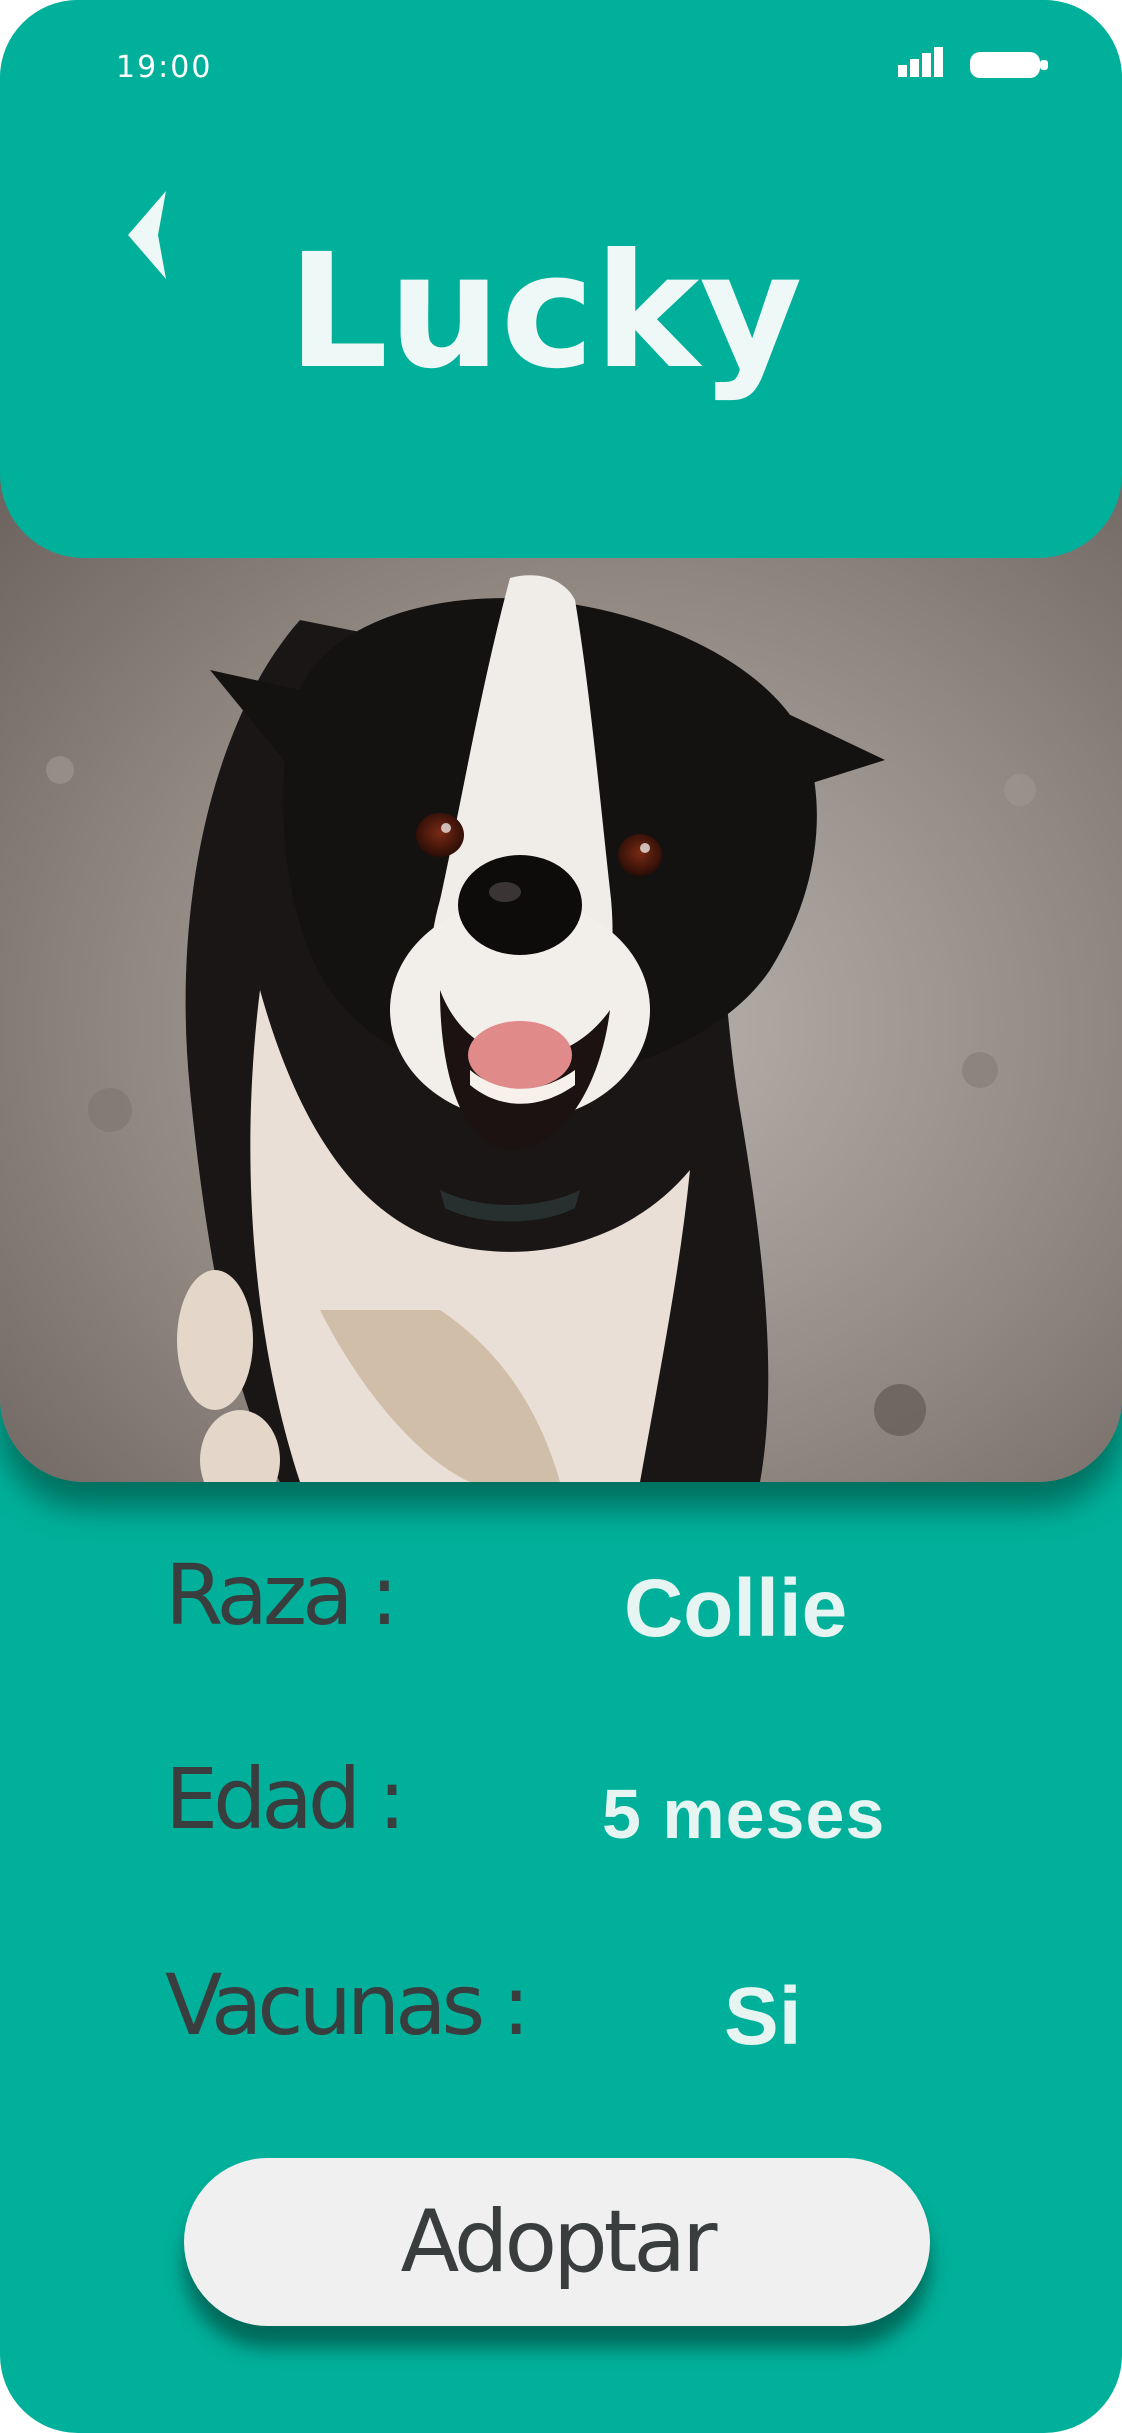  I want to click on adopt-button-label: Adoptar, so click(559, 2242).